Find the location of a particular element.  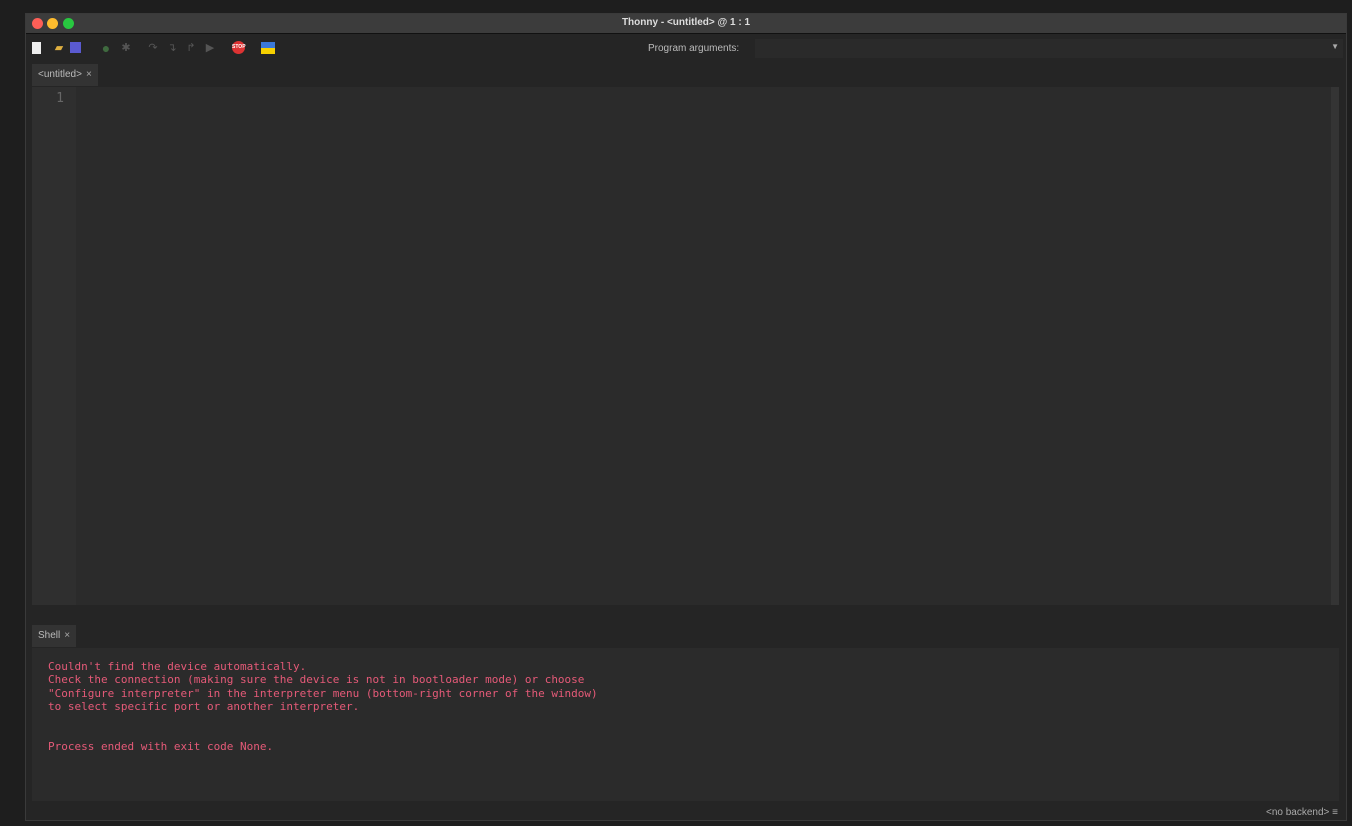

tab-label: Shell is located at coordinates (49, 635).